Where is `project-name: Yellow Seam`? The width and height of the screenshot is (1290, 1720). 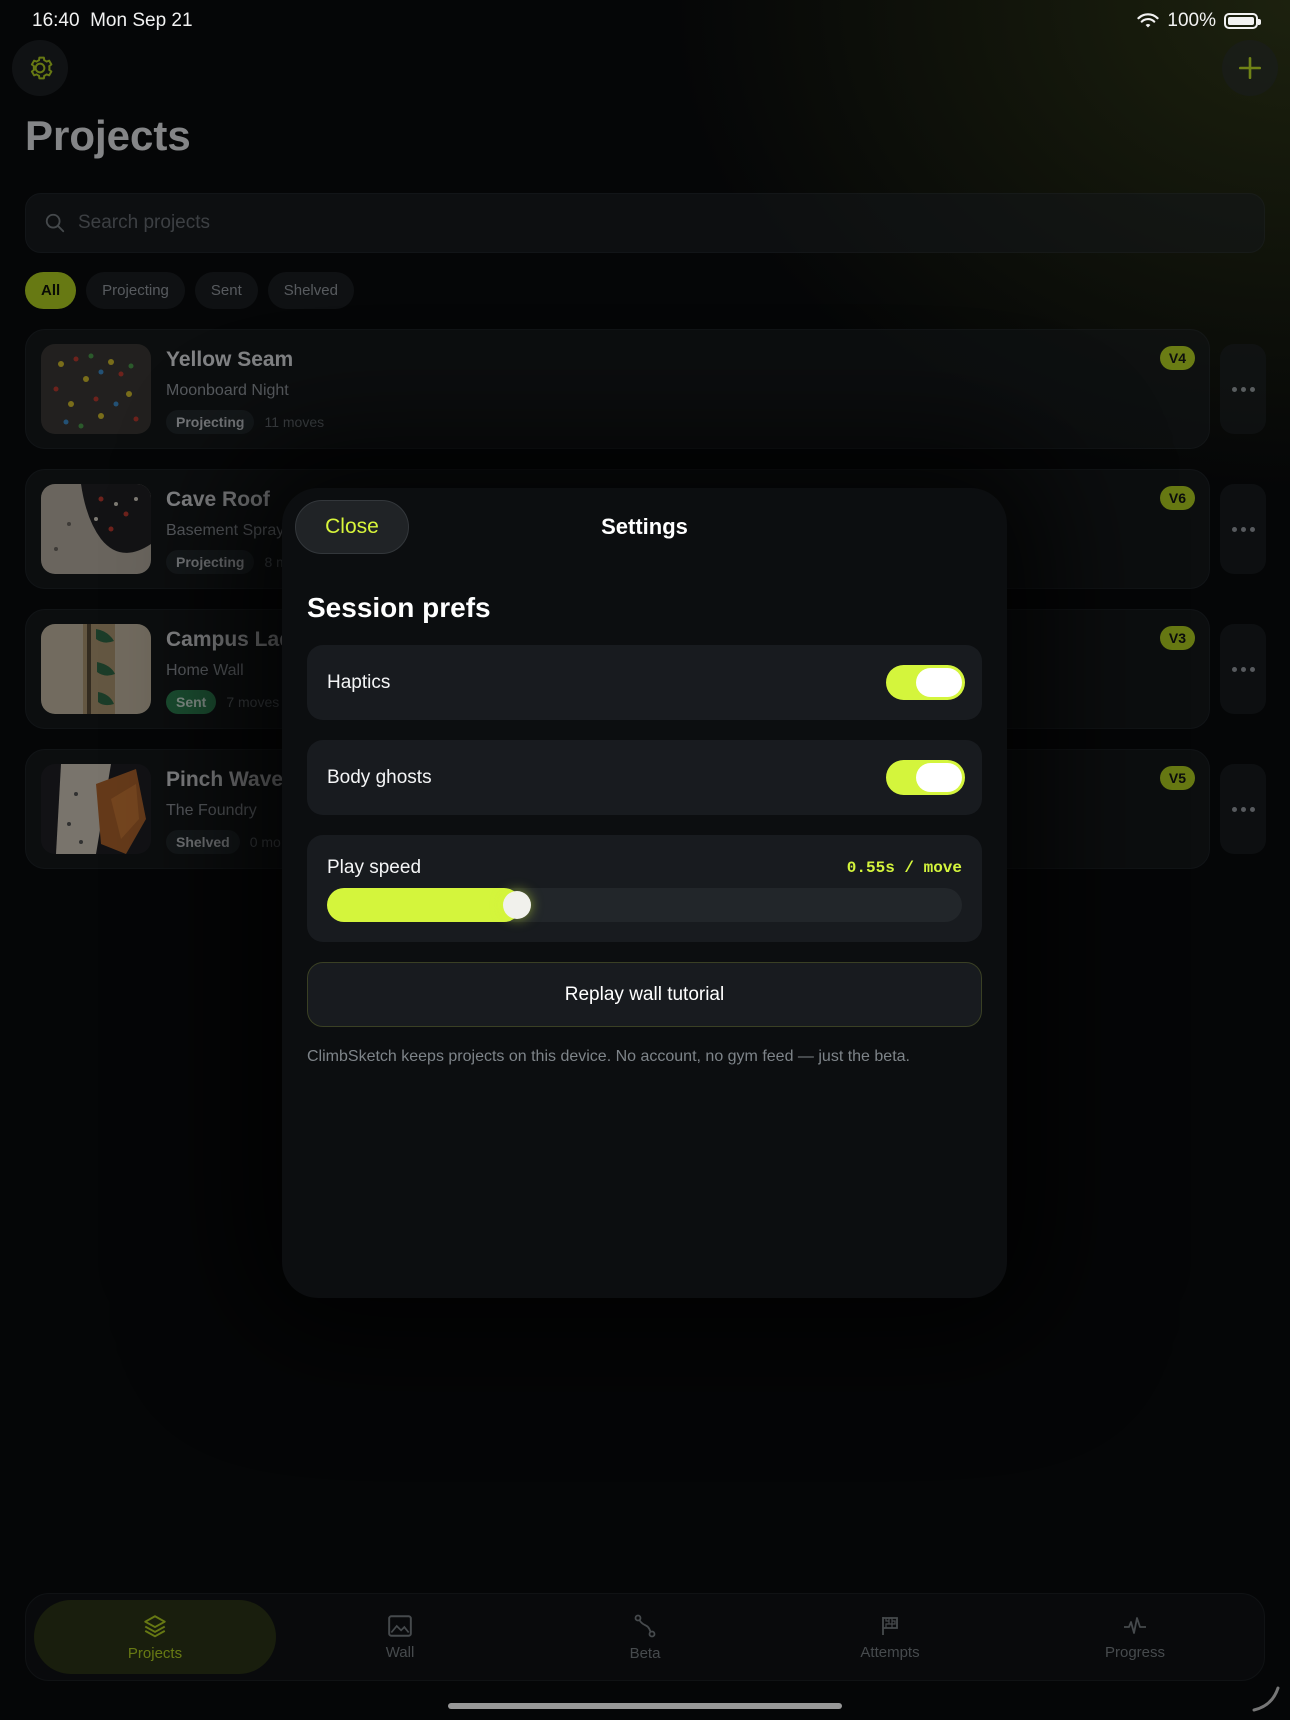
project-name: Yellow Seam is located at coordinates (230, 359).